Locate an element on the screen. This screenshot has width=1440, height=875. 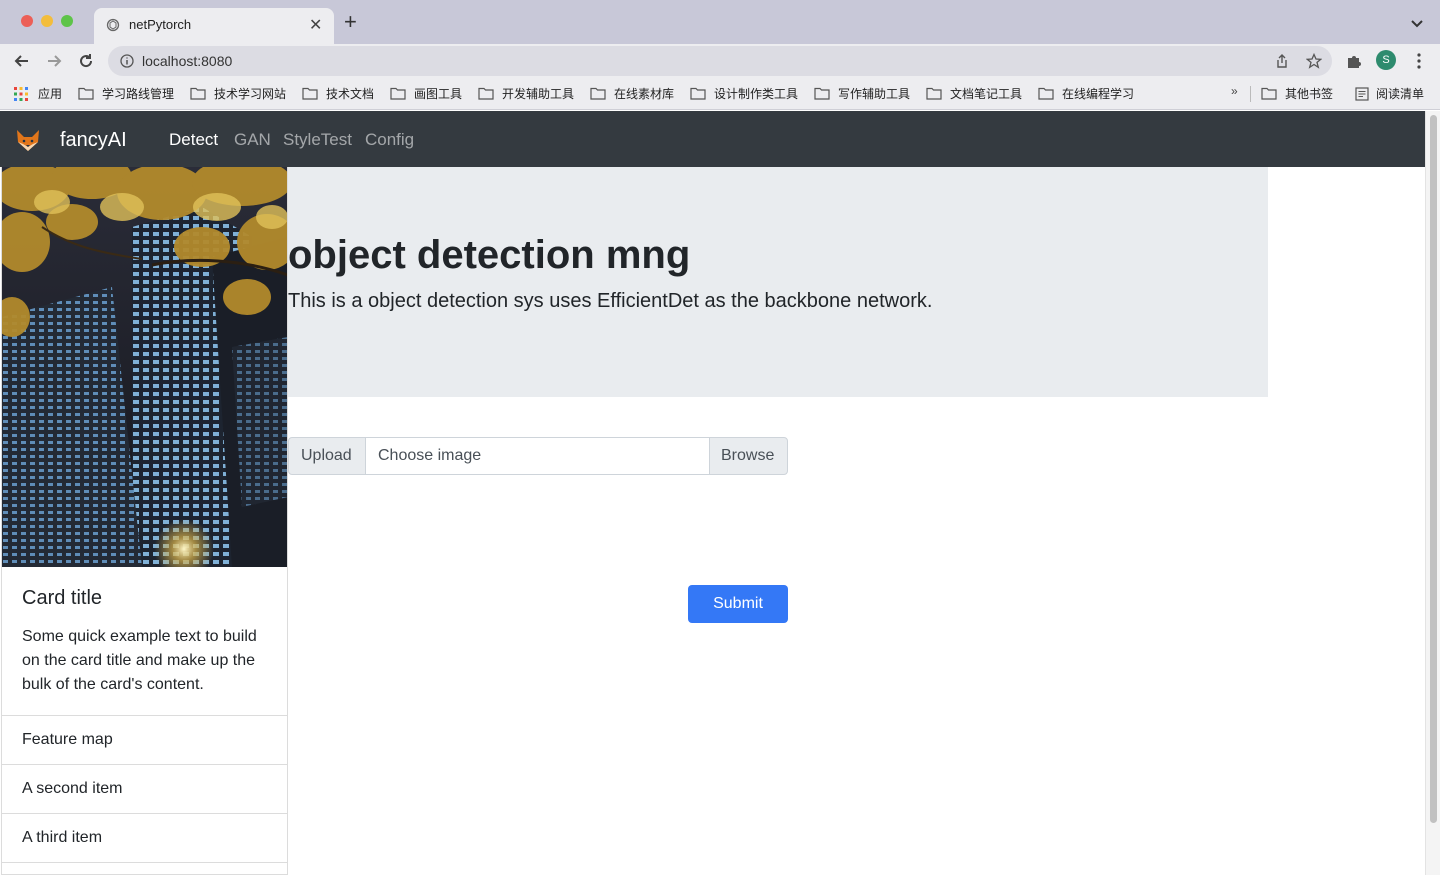
back-arrow-icon is located at coordinates (22, 61).